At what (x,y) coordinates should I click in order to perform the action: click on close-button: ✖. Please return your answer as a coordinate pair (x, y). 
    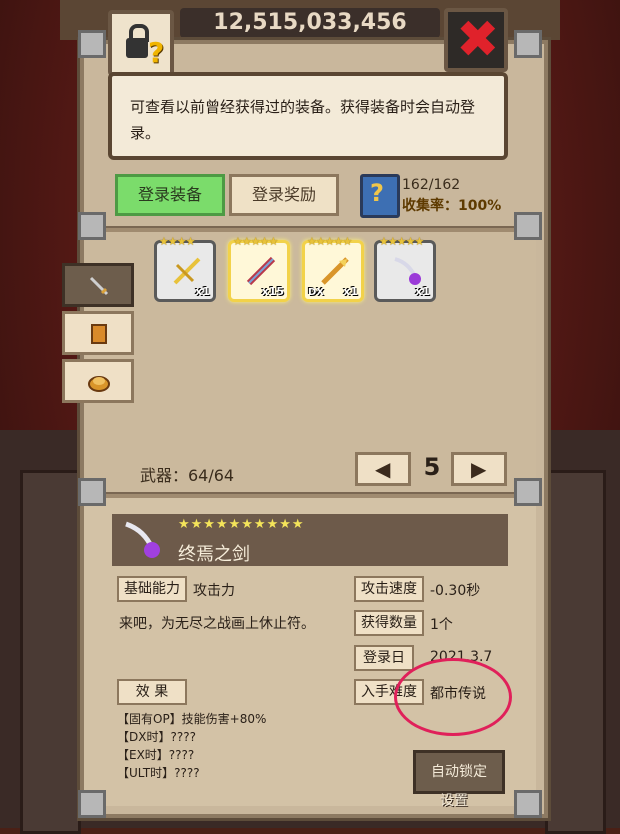
    Looking at the image, I should click on (476, 40).